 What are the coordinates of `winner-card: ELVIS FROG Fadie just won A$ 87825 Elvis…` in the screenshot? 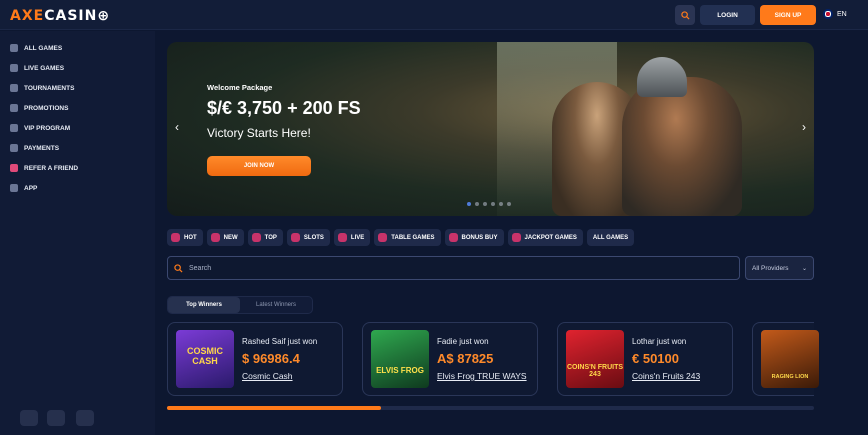 It's located at (450, 359).